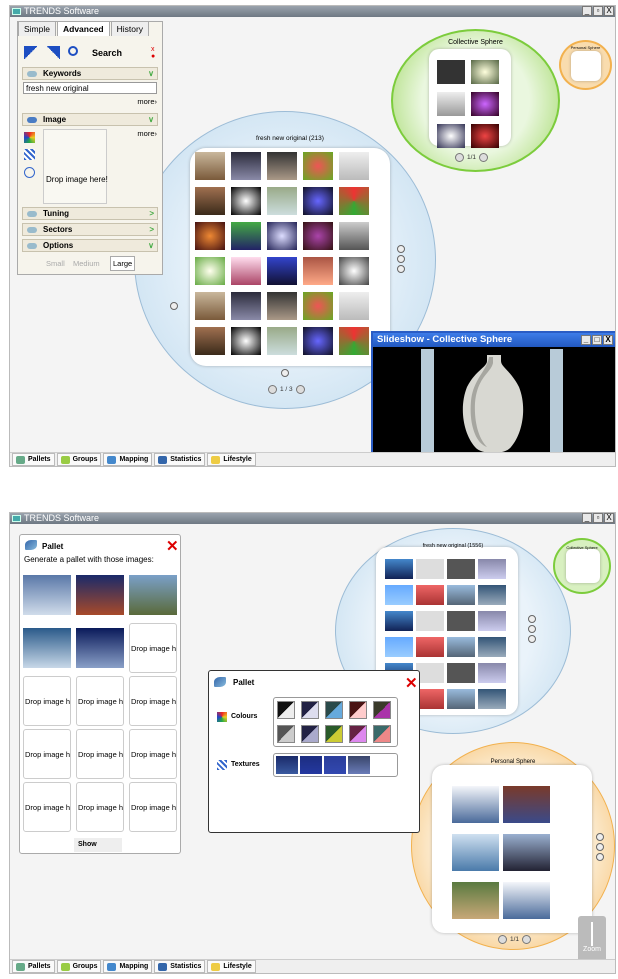  I want to click on texture-icon, so click(29, 154).